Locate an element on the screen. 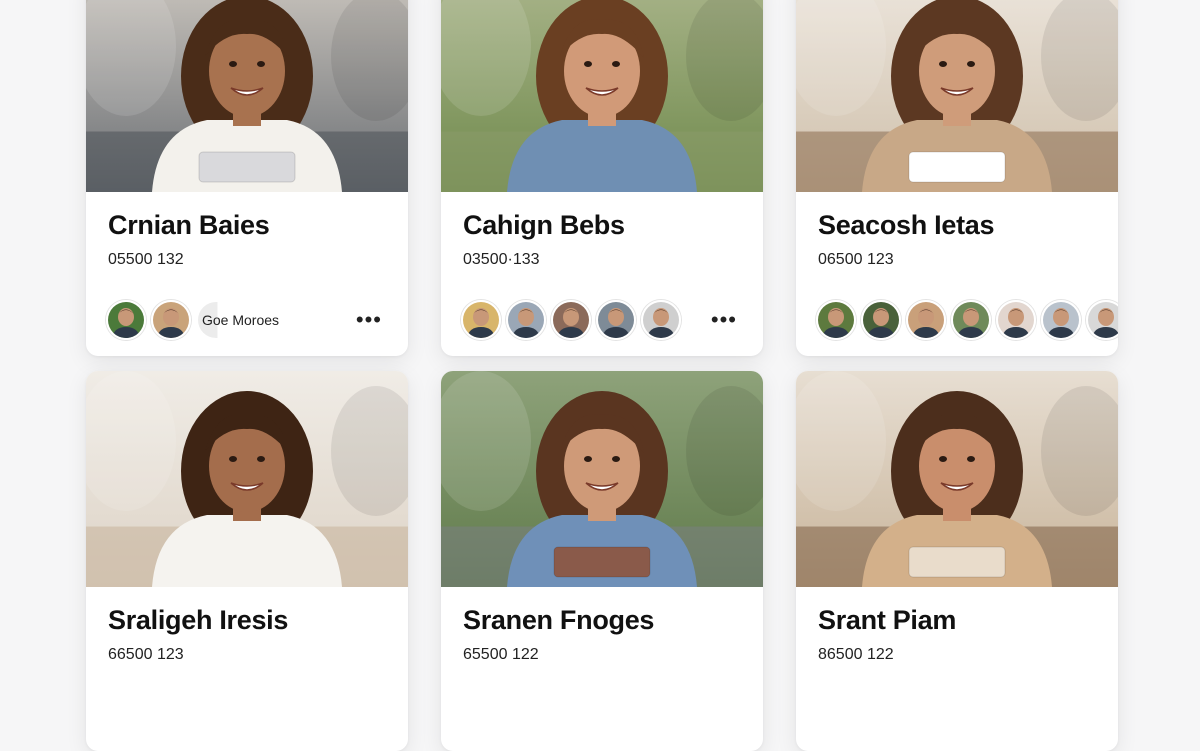 The image size is (1200, 751). card-code: 65500 122 is located at coordinates (501, 654).